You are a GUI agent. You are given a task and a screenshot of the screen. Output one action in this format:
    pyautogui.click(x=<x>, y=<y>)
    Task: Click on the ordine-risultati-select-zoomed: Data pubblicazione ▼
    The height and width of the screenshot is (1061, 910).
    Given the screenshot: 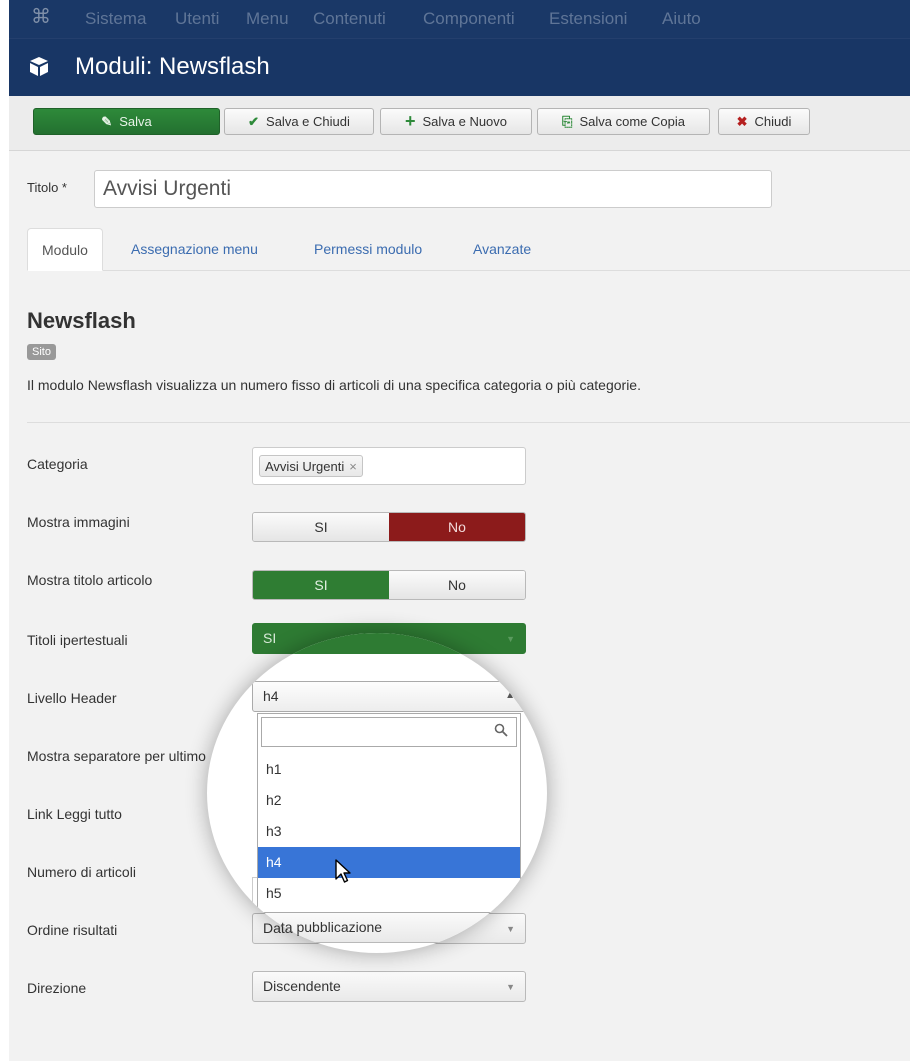 What is the action you would take?
    pyautogui.click(x=389, y=927)
    